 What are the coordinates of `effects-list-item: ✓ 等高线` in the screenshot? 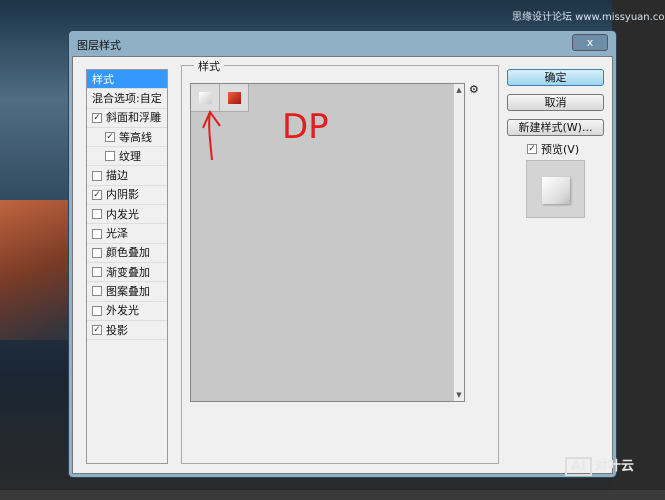 It's located at (127, 138).